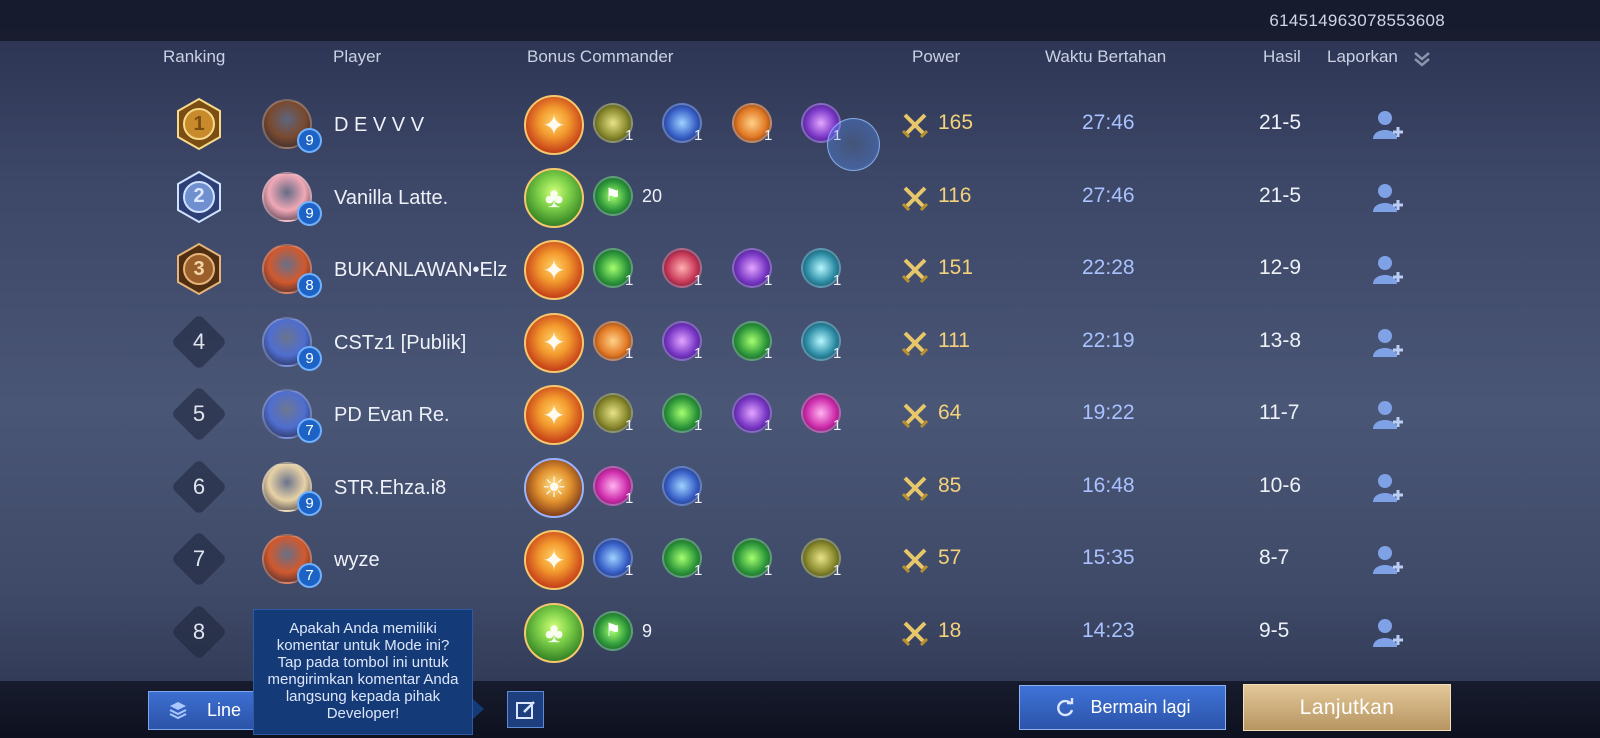  I want to click on rank-medal-silver: 2, so click(199, 197).